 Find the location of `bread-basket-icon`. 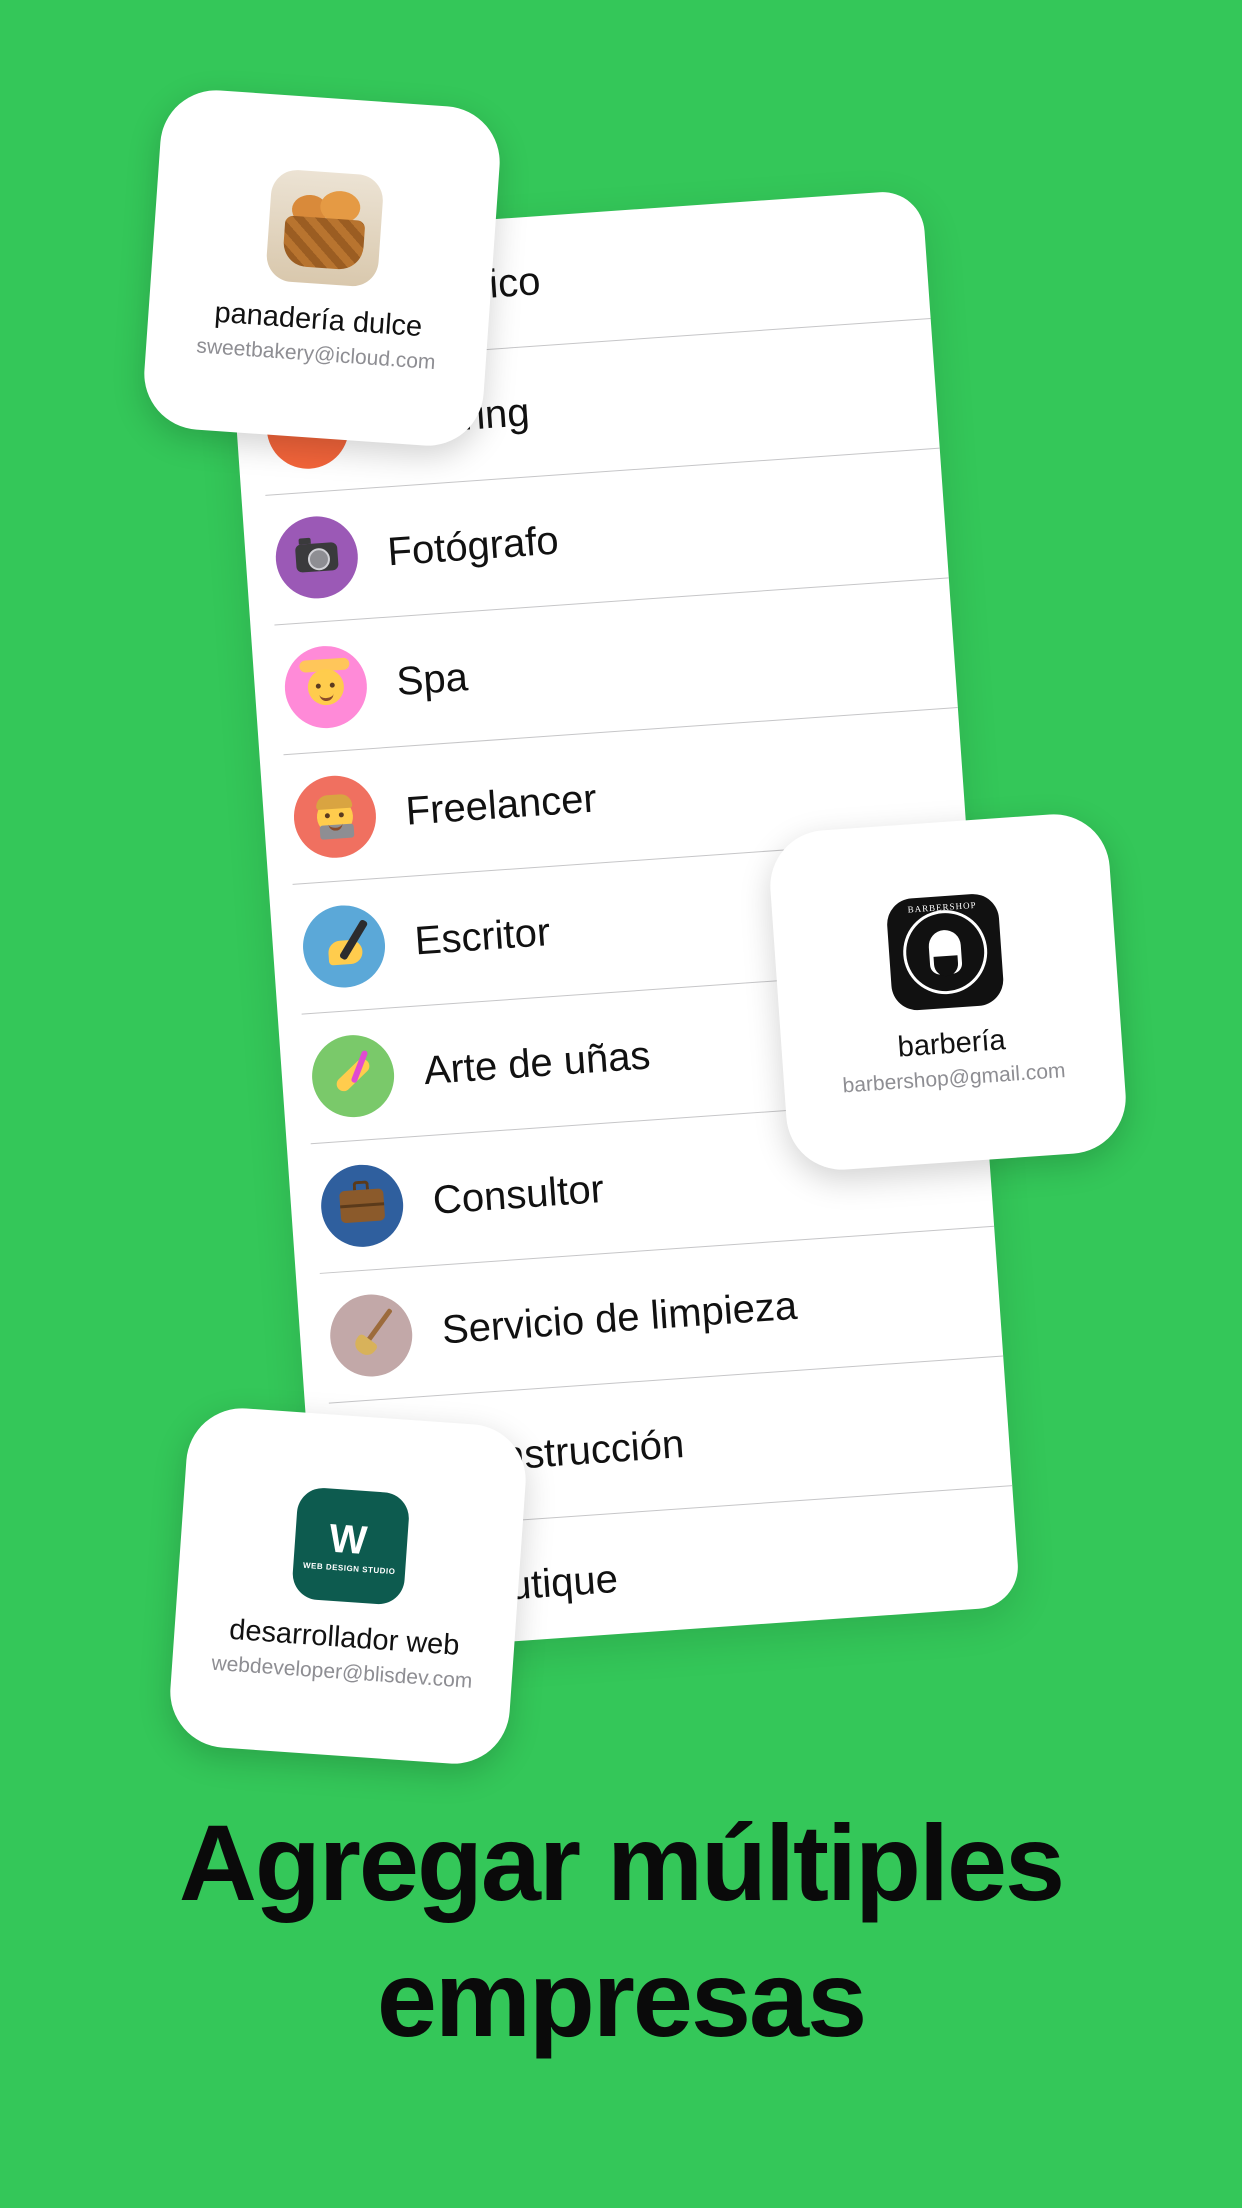

bread-basket-icon is located at coordinates (325, 228).